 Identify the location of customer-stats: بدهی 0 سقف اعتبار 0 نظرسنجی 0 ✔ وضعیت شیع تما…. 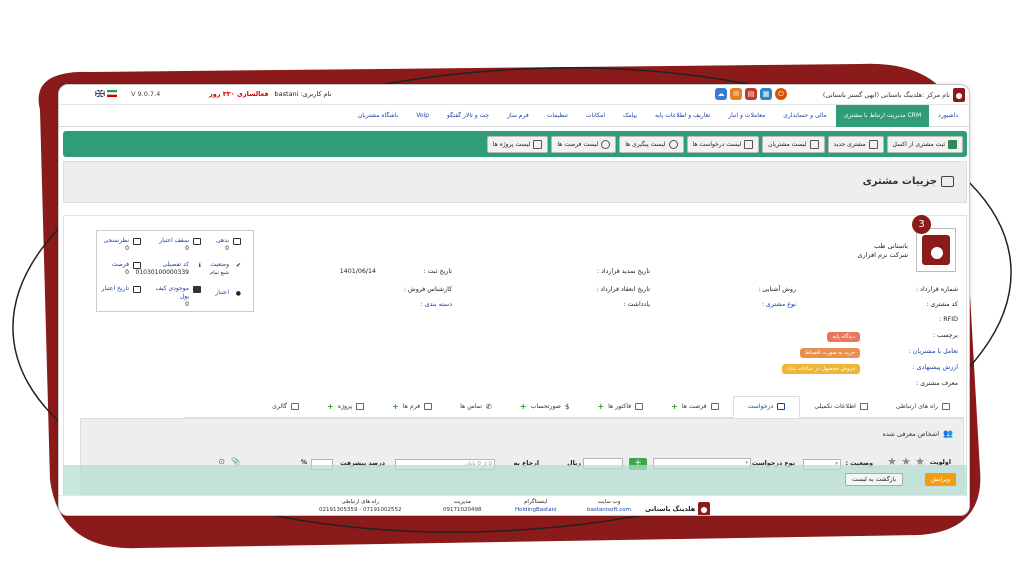
(175, 271).